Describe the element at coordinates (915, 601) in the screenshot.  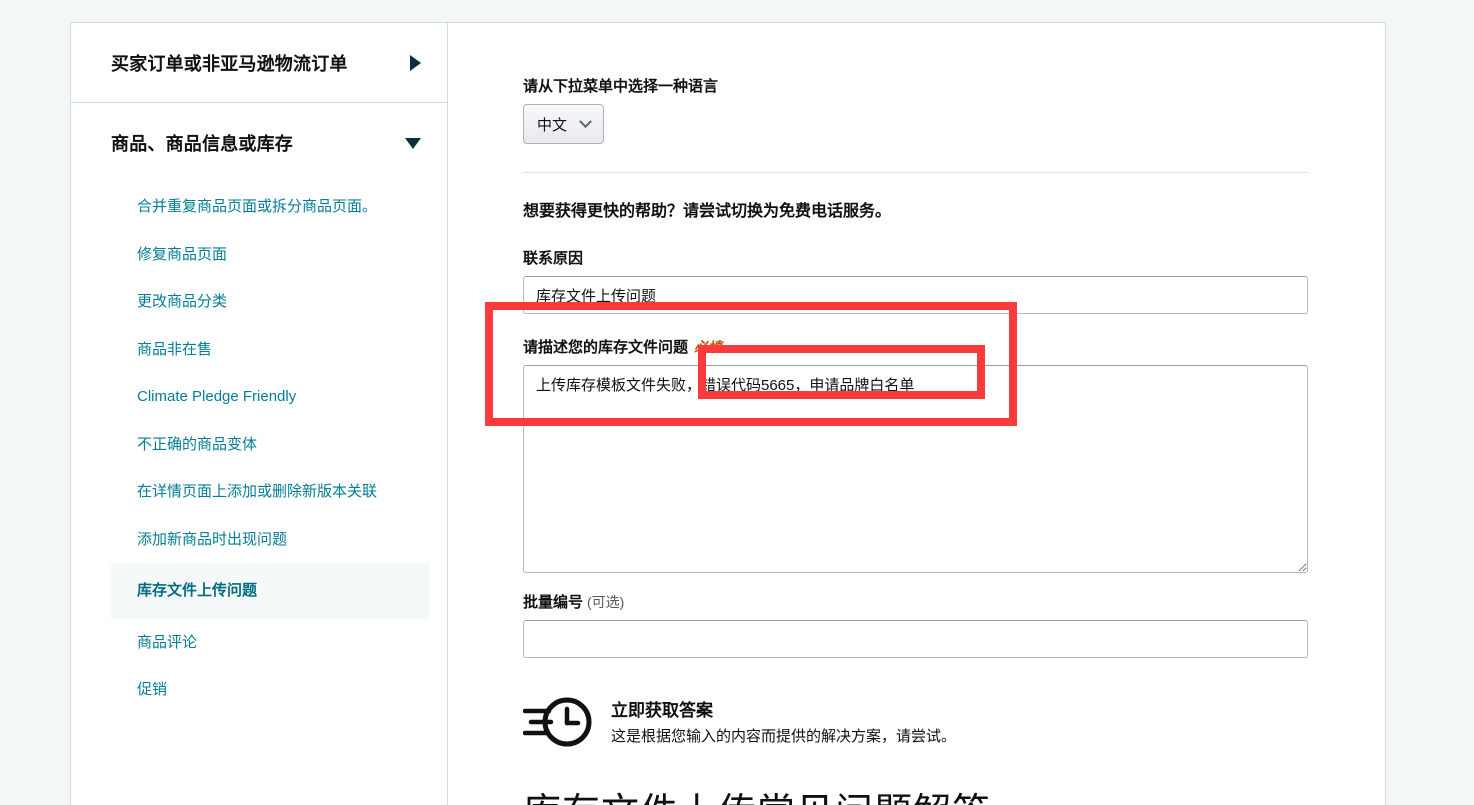
I see `batch-id-label: 批量编号 (可选)` at that location.